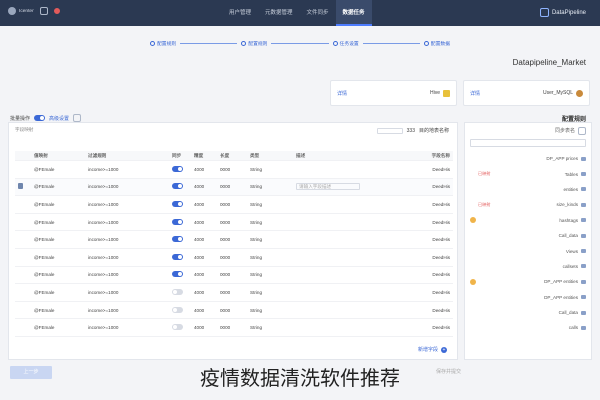 This screenshot has width=600, height=400. What do you see at coordinates (528, 204) in the screenshot?
I see `tree-item: 已映射 size_kinds` at bounding box center [528, 204].